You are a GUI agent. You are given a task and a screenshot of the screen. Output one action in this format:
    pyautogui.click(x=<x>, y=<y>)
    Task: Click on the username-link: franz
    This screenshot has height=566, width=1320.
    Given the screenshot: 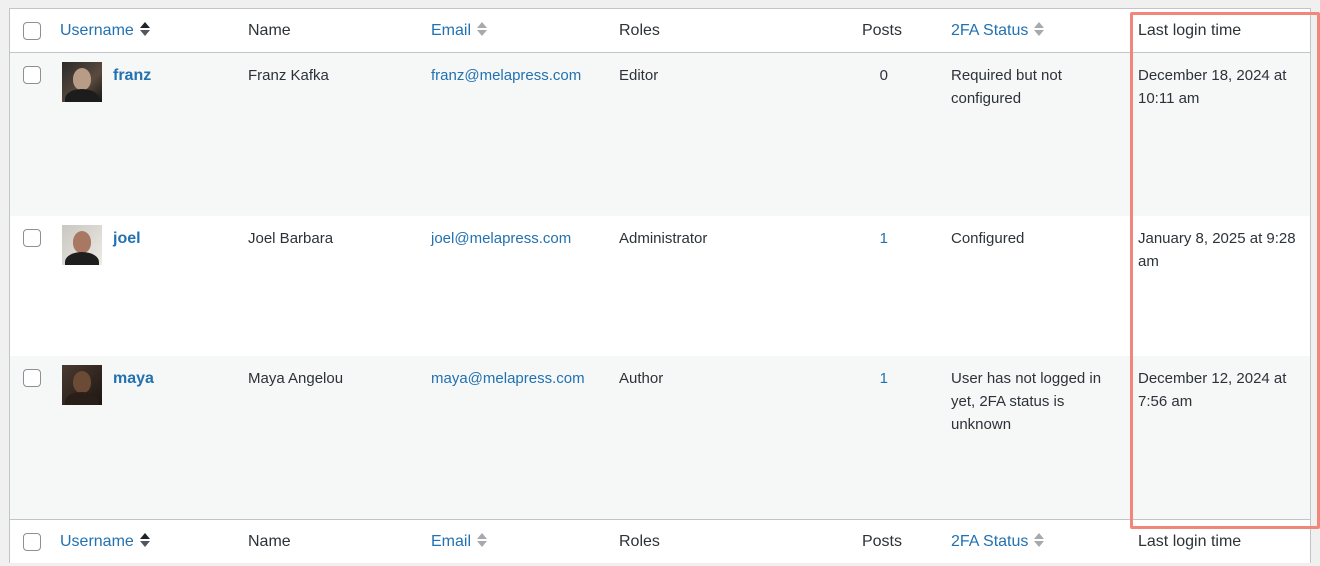 What is the action you would take?
    pyautogui.click(x=132, y=75)
    